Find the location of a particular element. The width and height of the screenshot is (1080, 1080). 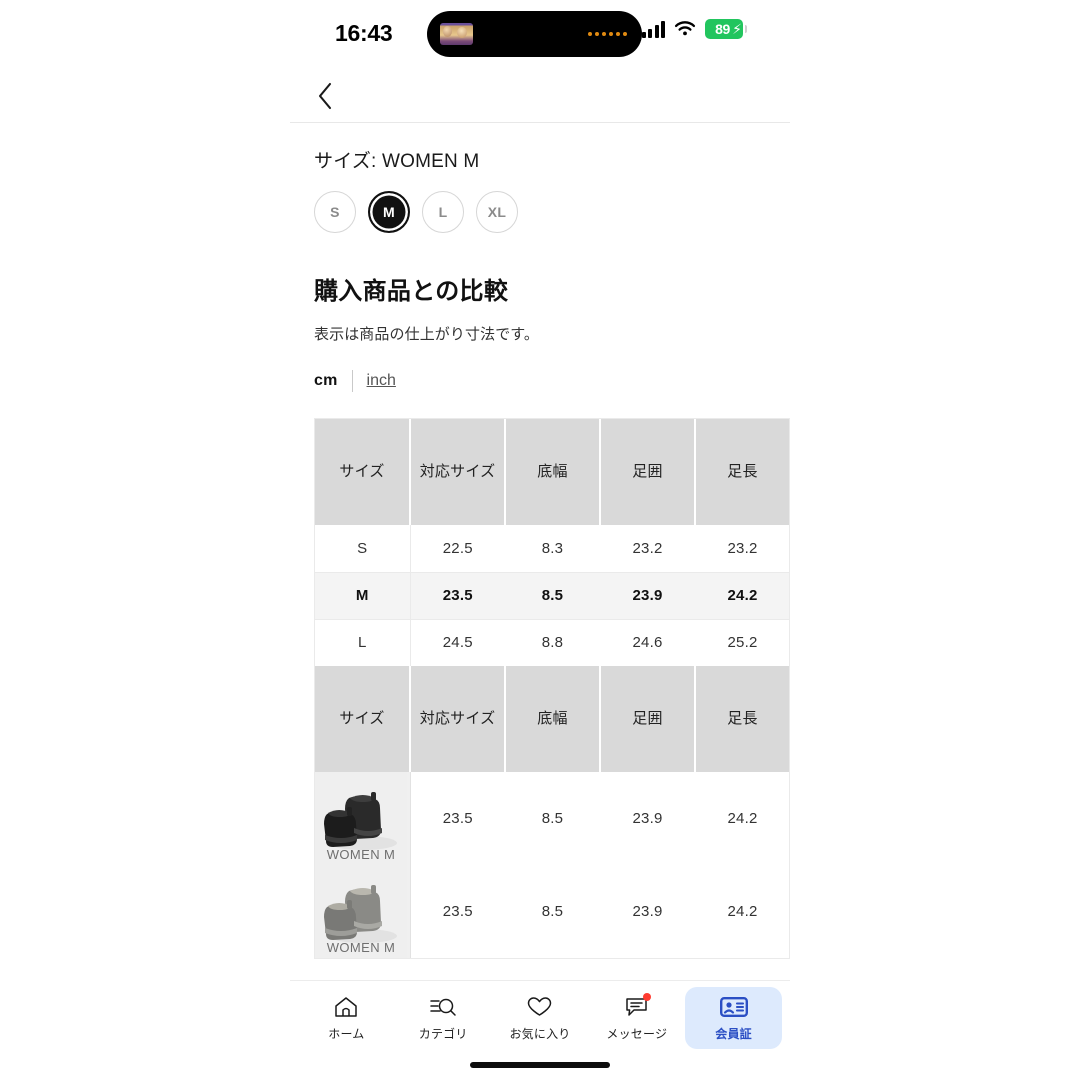

unit-toggle: cm inch is located at coordinates (540, 381).